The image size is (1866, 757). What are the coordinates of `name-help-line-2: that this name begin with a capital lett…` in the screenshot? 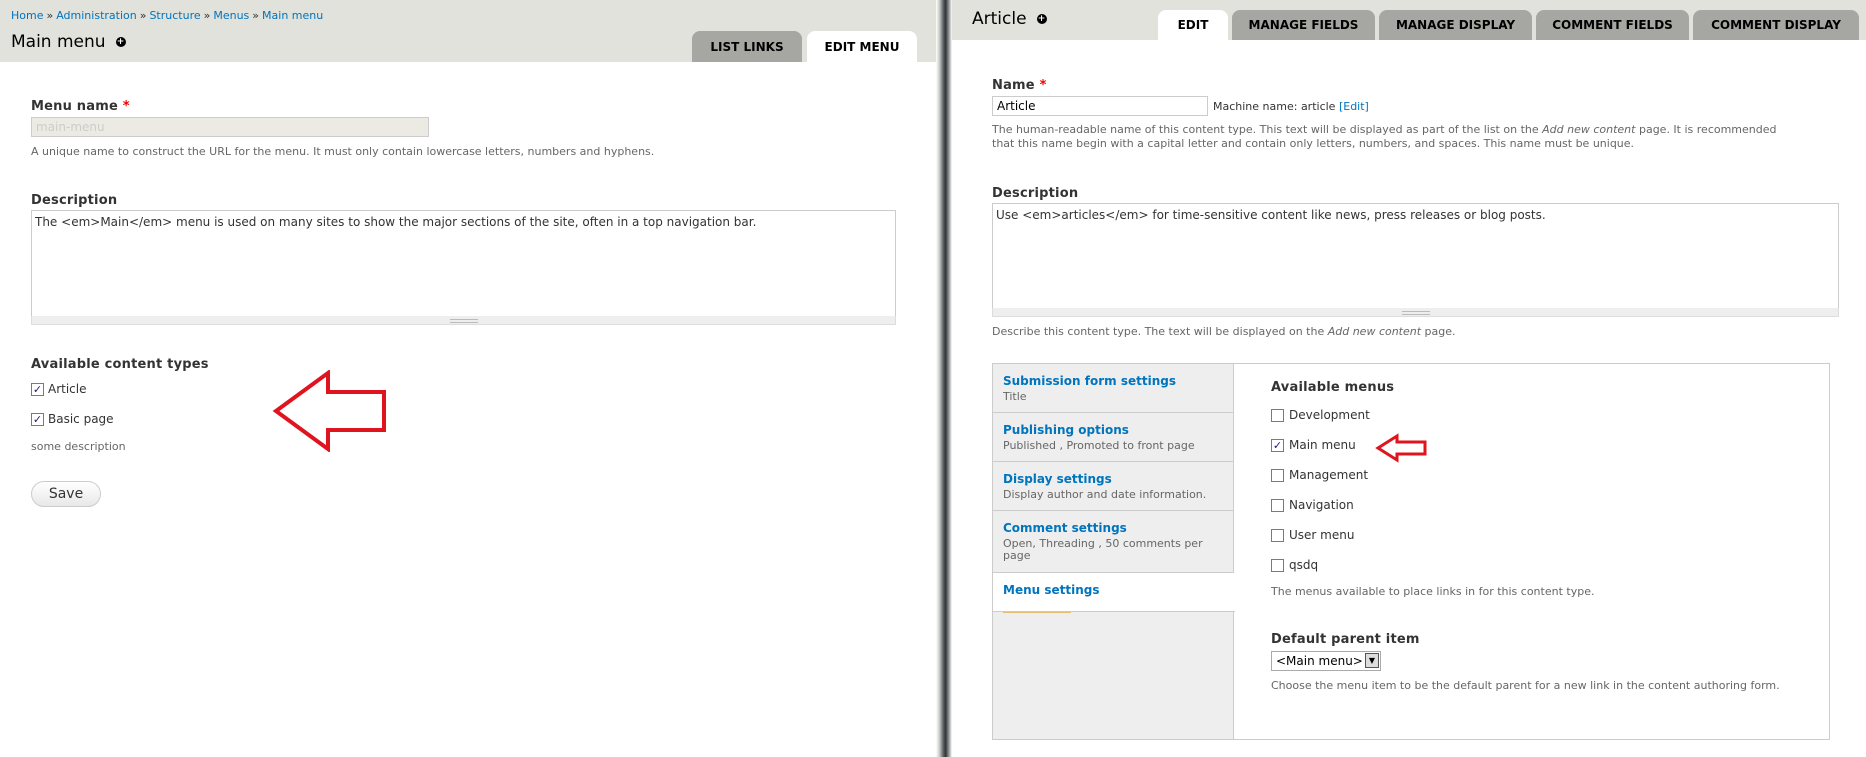 It's located at (1313, 143).